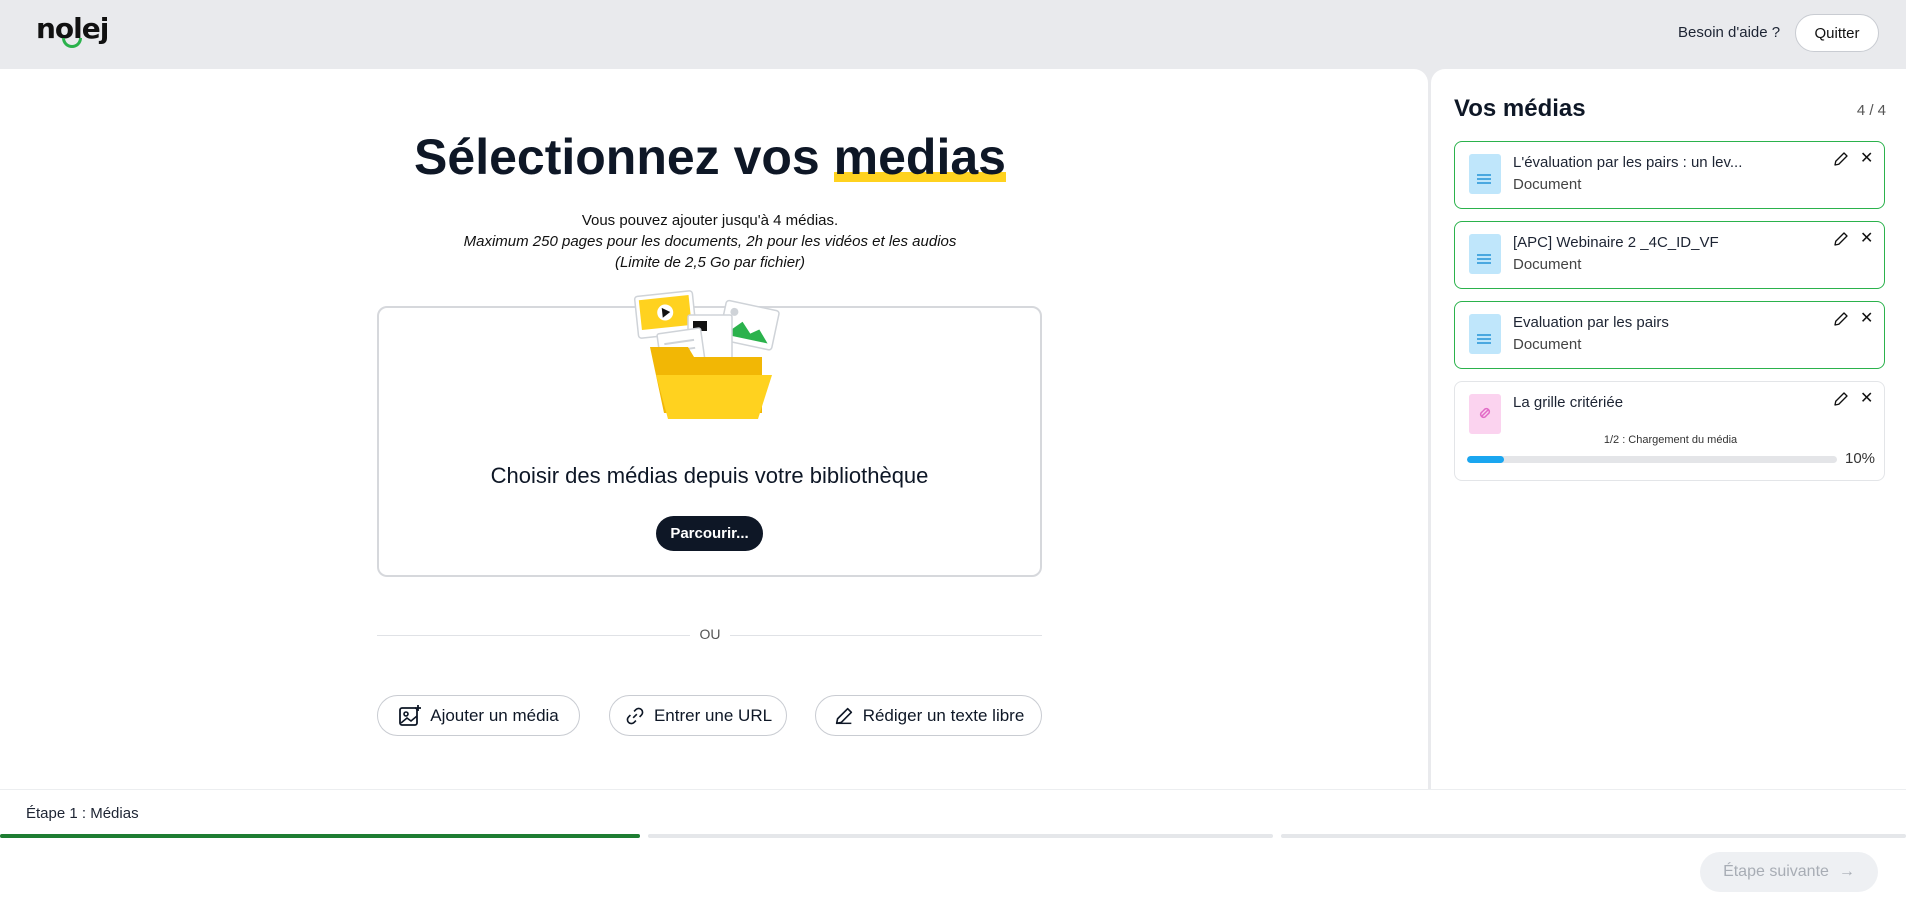 The width and height of the screenshot is (1906, 900). I want to click on page-title-highlight: medias, so click(919, 157).